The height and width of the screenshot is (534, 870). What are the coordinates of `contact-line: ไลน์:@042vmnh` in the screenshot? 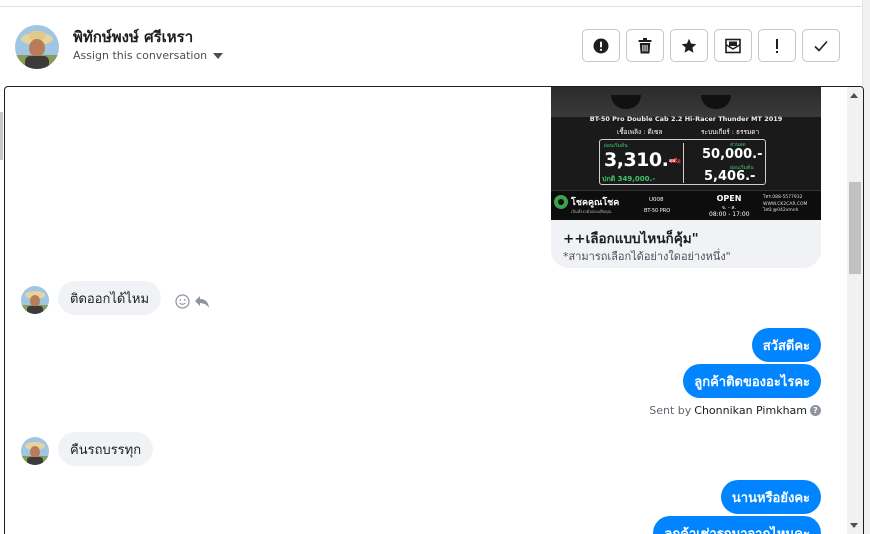 It's located at (781, 210).